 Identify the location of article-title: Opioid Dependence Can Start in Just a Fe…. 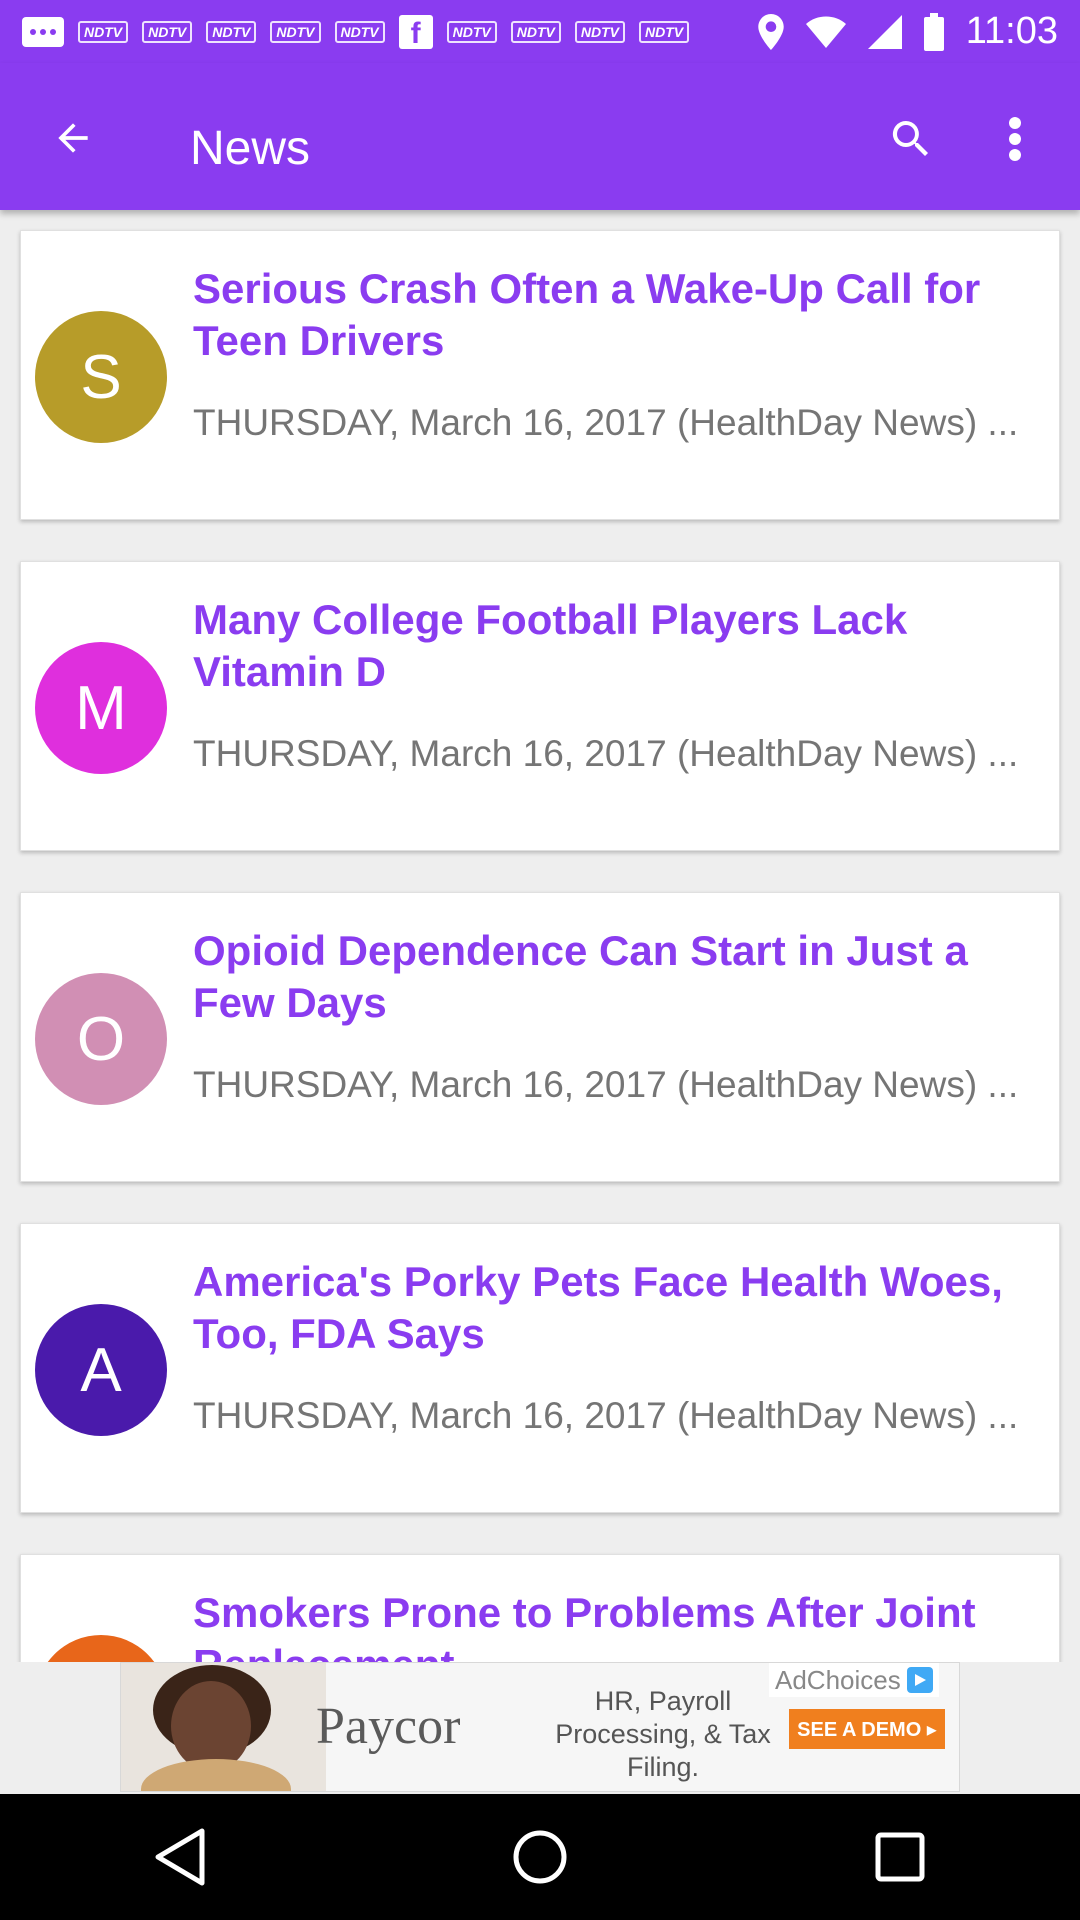
(580, 976).